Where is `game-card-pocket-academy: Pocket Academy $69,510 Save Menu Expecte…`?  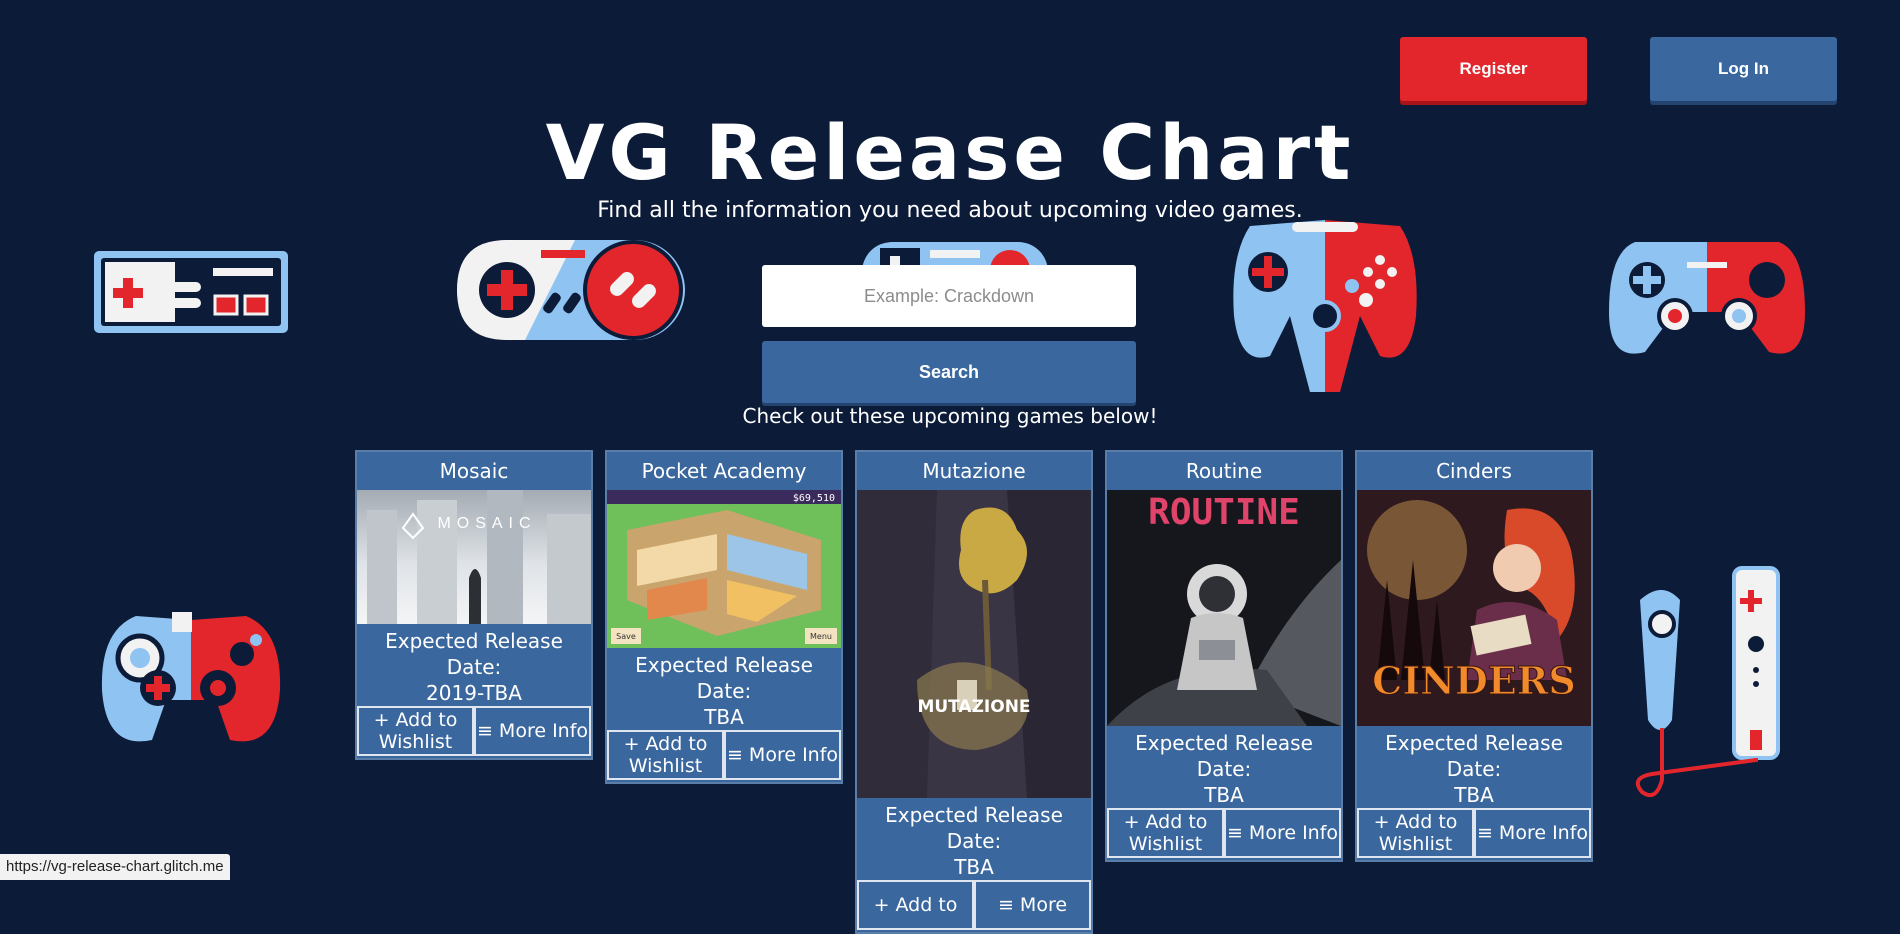
game-card-pocket-academy: Pocket Academy $69,510 Save Menu Expecte… is located at coordinates (724, 617).